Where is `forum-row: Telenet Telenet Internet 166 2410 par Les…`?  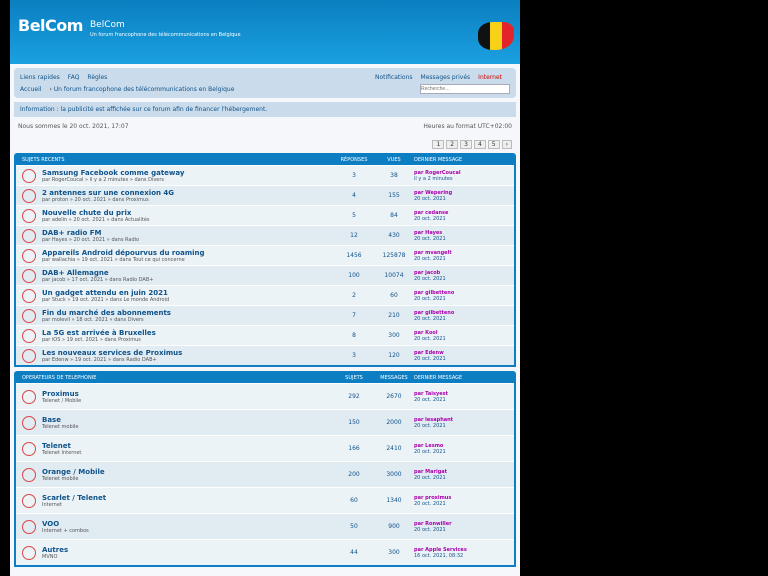 forum-row: Telenet Telenet Internet 166 2410 par Les… is located at coordinates (265, 448).